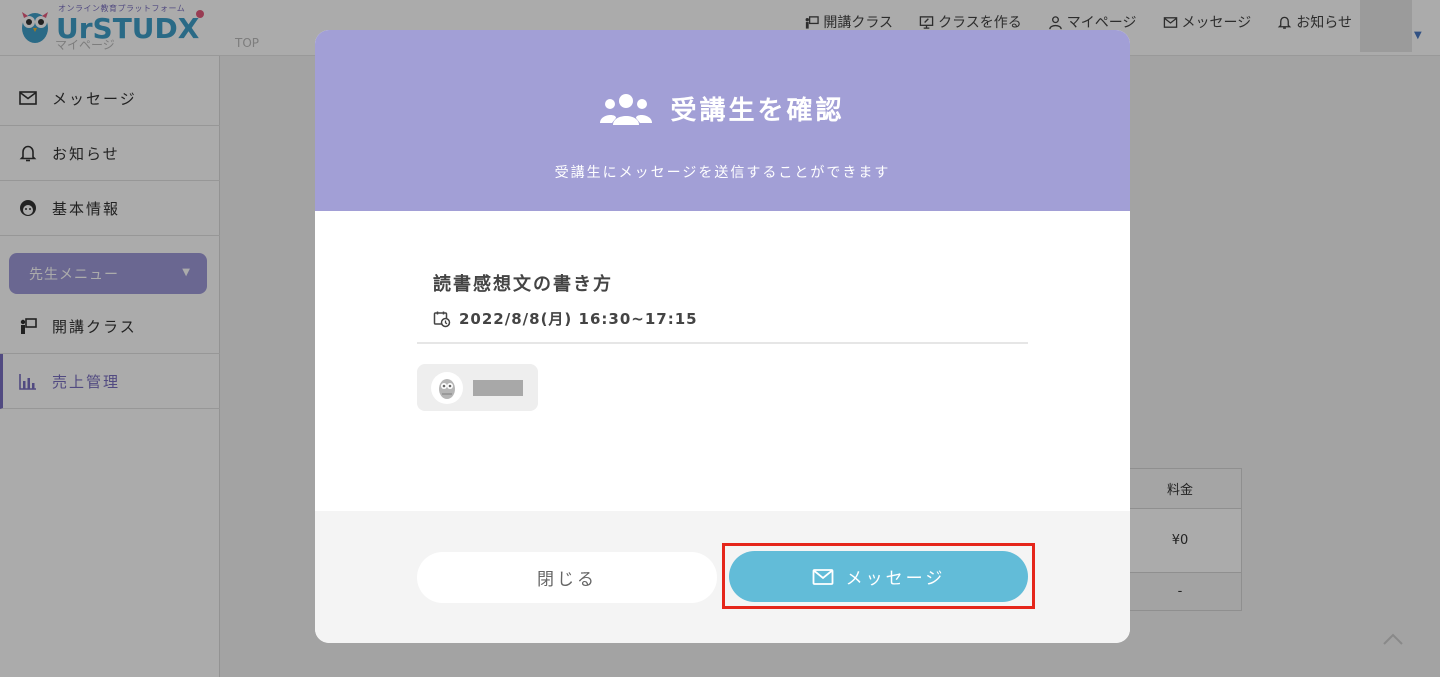  I want to click on modal-title-row: 受講生を確認, so click(722, 108).